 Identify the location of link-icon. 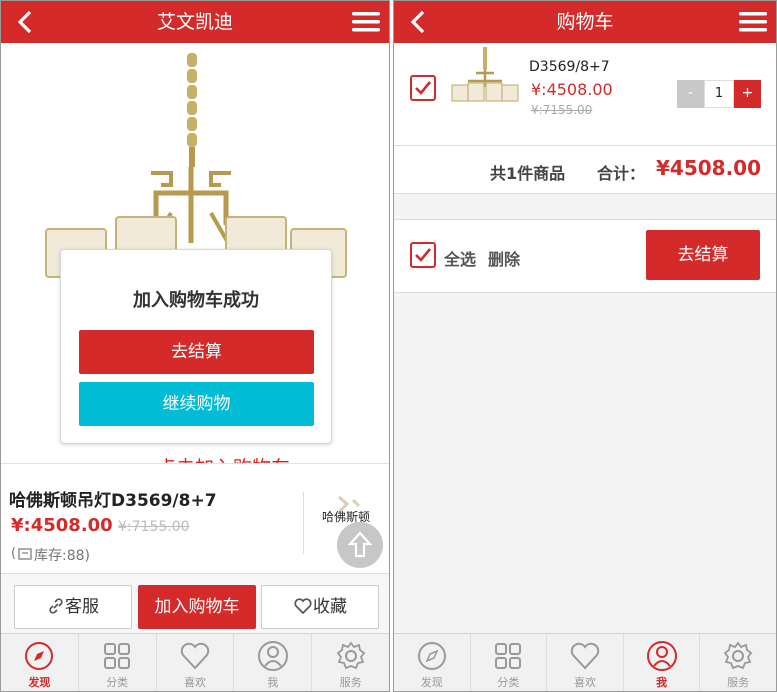
(56, 606).